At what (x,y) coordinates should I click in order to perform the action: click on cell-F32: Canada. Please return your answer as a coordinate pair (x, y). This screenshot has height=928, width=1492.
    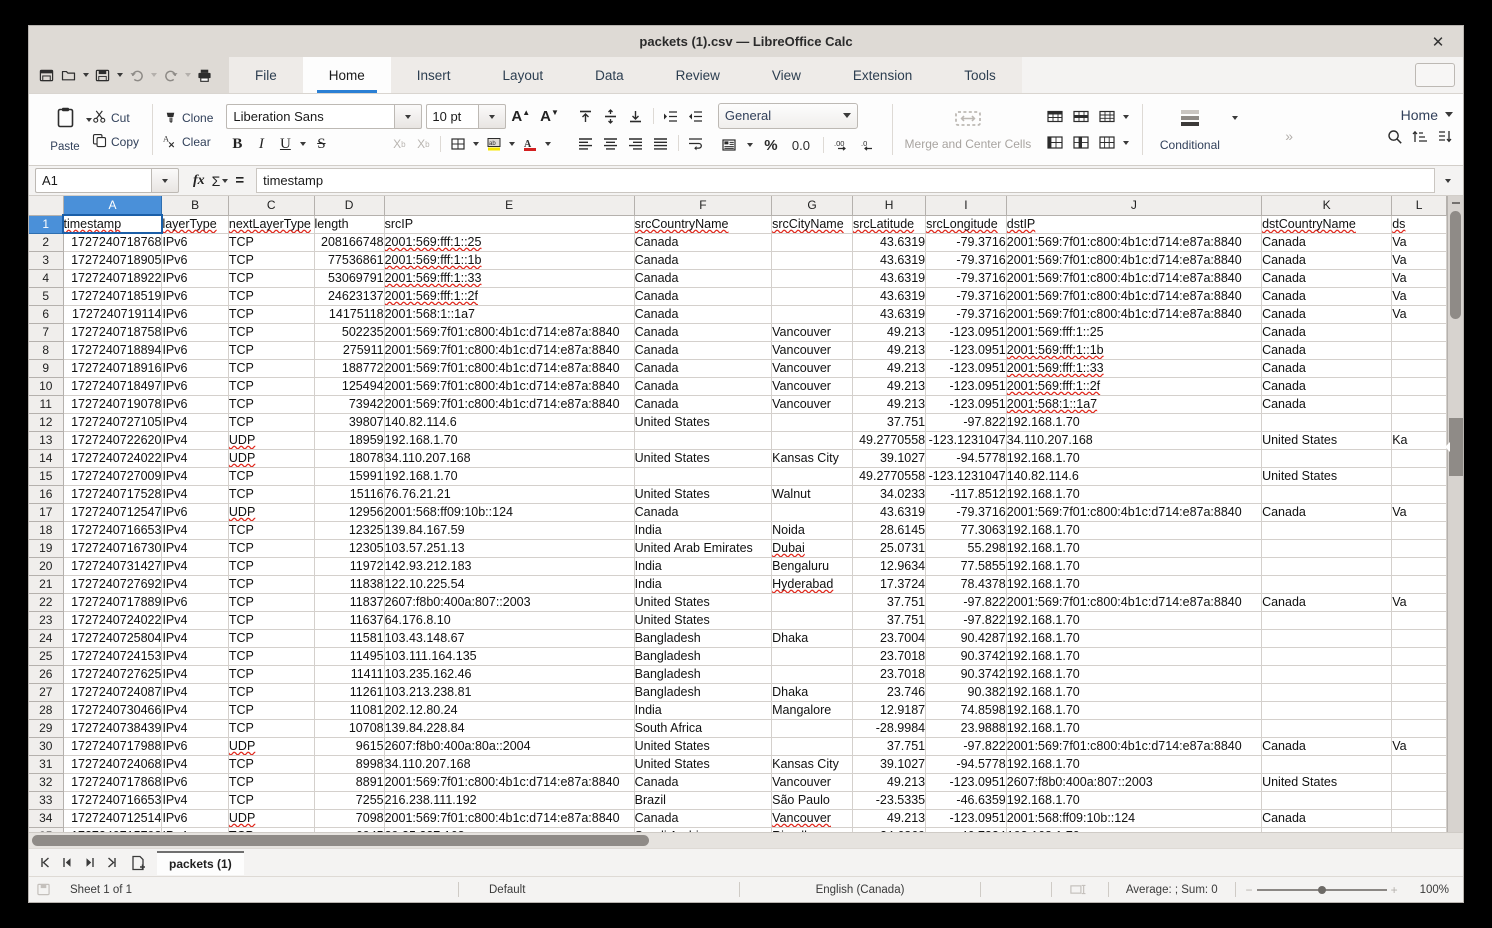
    Looking at the image, I should click on (703, 782).